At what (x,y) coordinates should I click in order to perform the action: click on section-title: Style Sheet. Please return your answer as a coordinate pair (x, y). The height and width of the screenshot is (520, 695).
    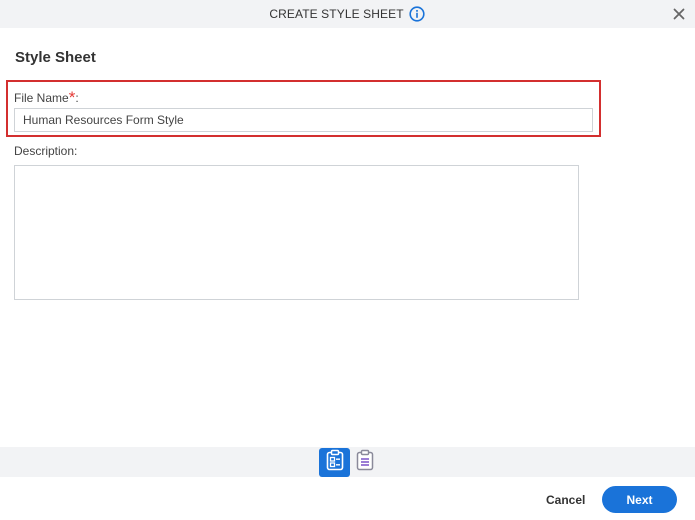
    Looking at the image, I should click on (55, 57).